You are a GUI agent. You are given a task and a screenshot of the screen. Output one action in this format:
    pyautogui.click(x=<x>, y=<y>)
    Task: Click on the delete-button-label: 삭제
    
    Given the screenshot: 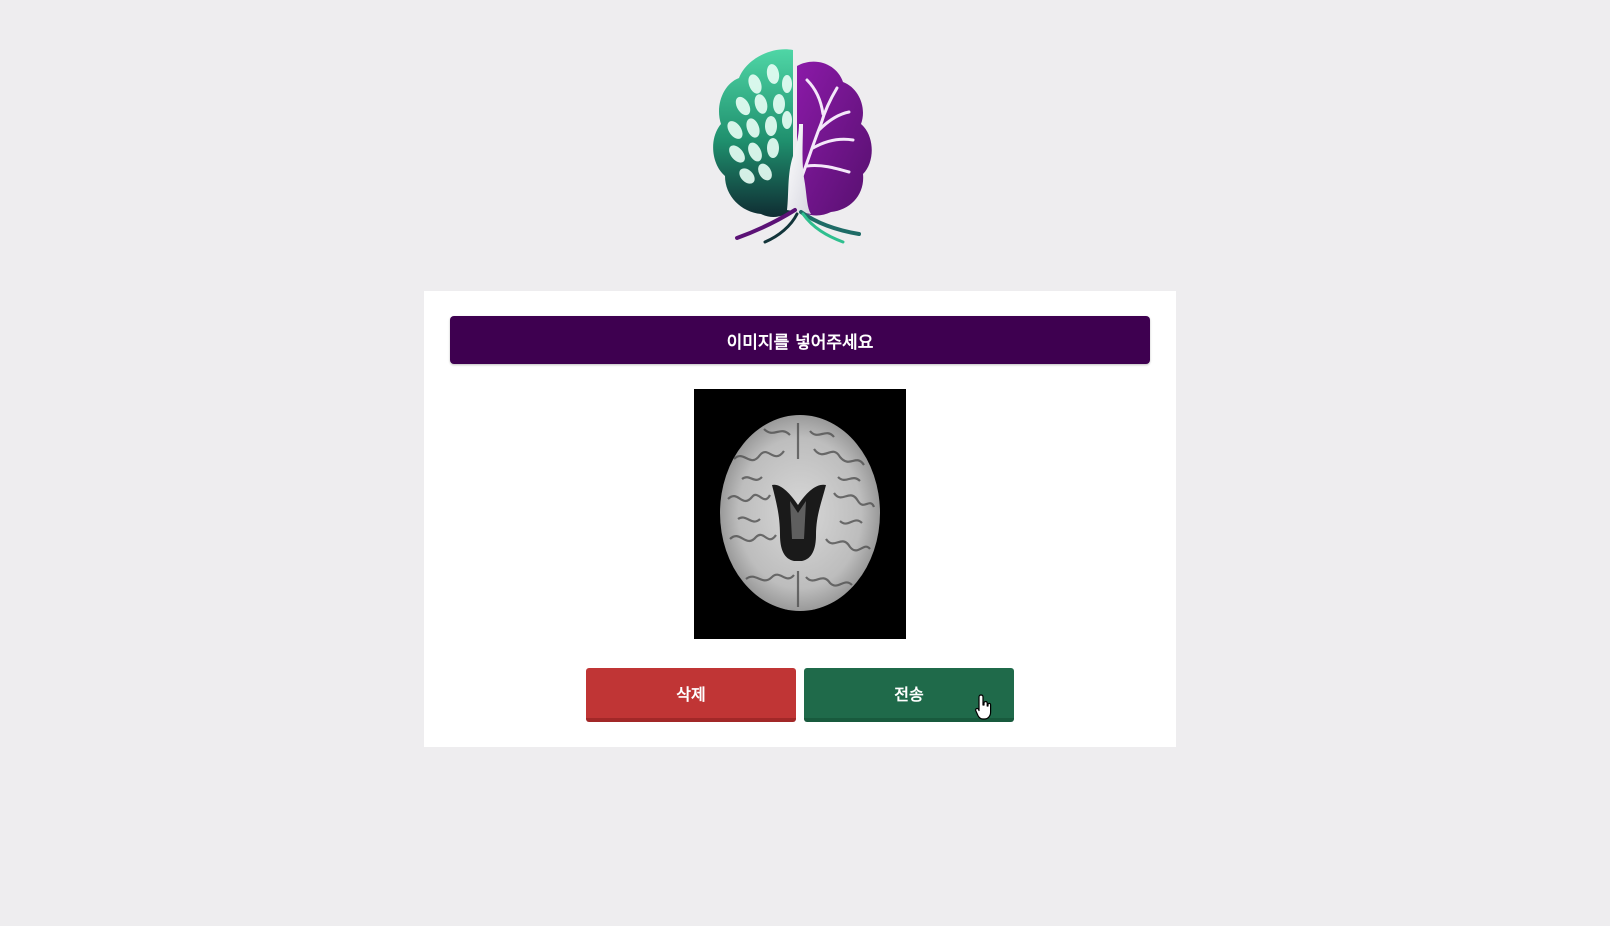 What is the action you would take?
    pyautogui.click(x=691, y=694)
    